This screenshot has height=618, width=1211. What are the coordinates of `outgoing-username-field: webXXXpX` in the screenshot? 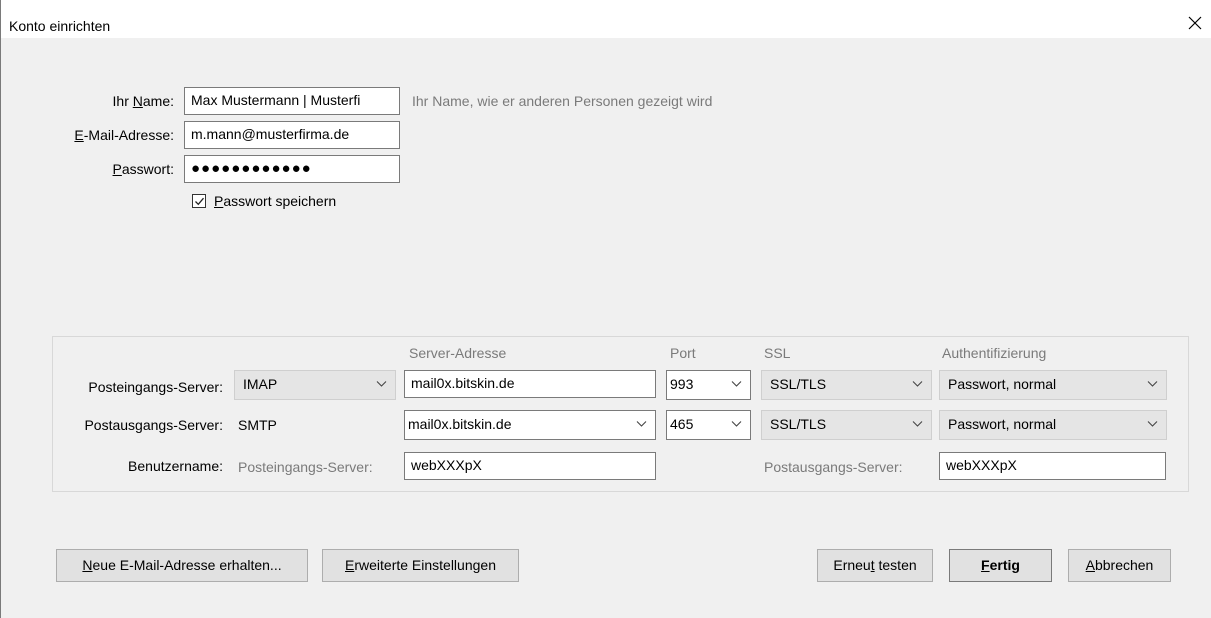 It's located at (1052, 466).